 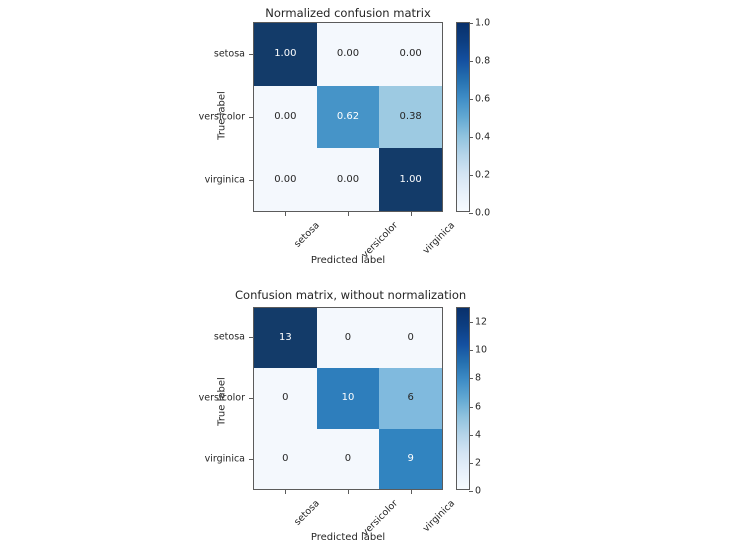 What do you see at coordinates (351, 295) in the screenshot?
I see `chart-title: Confusion matrix, without normalization` at bounding box center [351, 295].